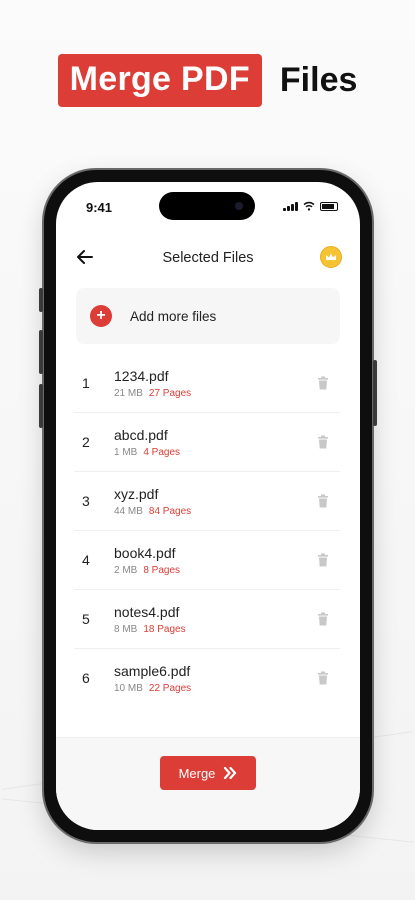 This screenshot has height=900, width=415. What do you see at coordinates (99, 207) in the screenshot?
I see `status-time: 9:41` at bounding box center [99, 207].